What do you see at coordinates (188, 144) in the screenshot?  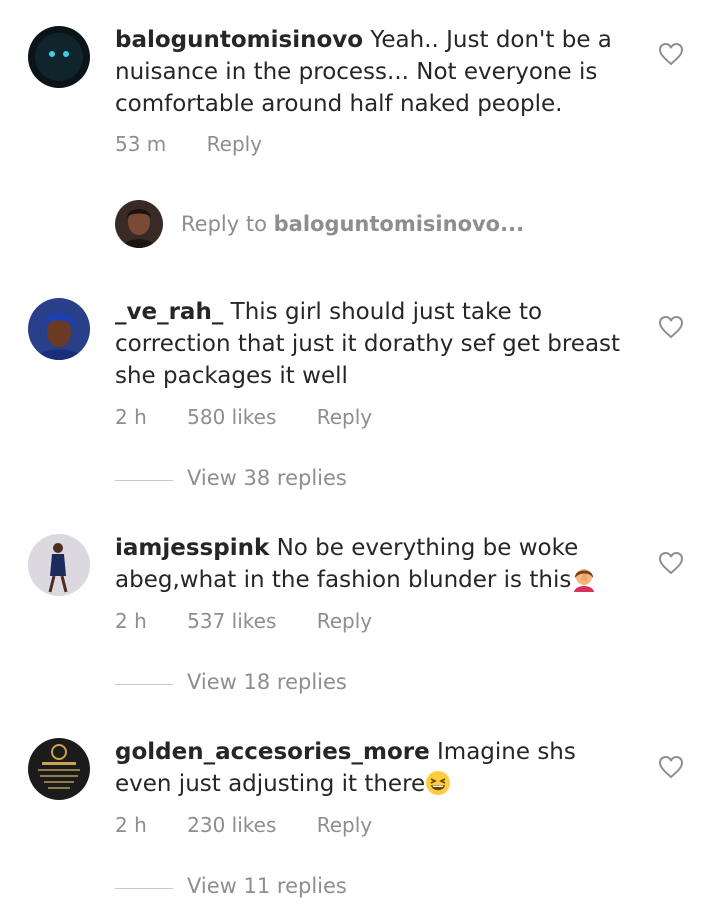 I see `comment-meta: 53 m Reply` at bounding box center [188, 144].